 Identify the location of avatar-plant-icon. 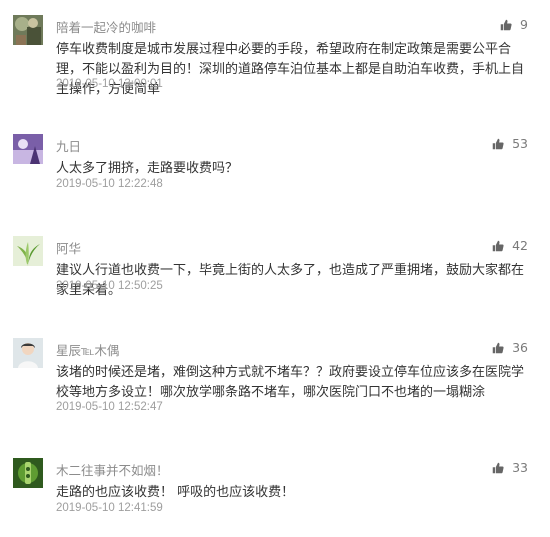
(28, 251).